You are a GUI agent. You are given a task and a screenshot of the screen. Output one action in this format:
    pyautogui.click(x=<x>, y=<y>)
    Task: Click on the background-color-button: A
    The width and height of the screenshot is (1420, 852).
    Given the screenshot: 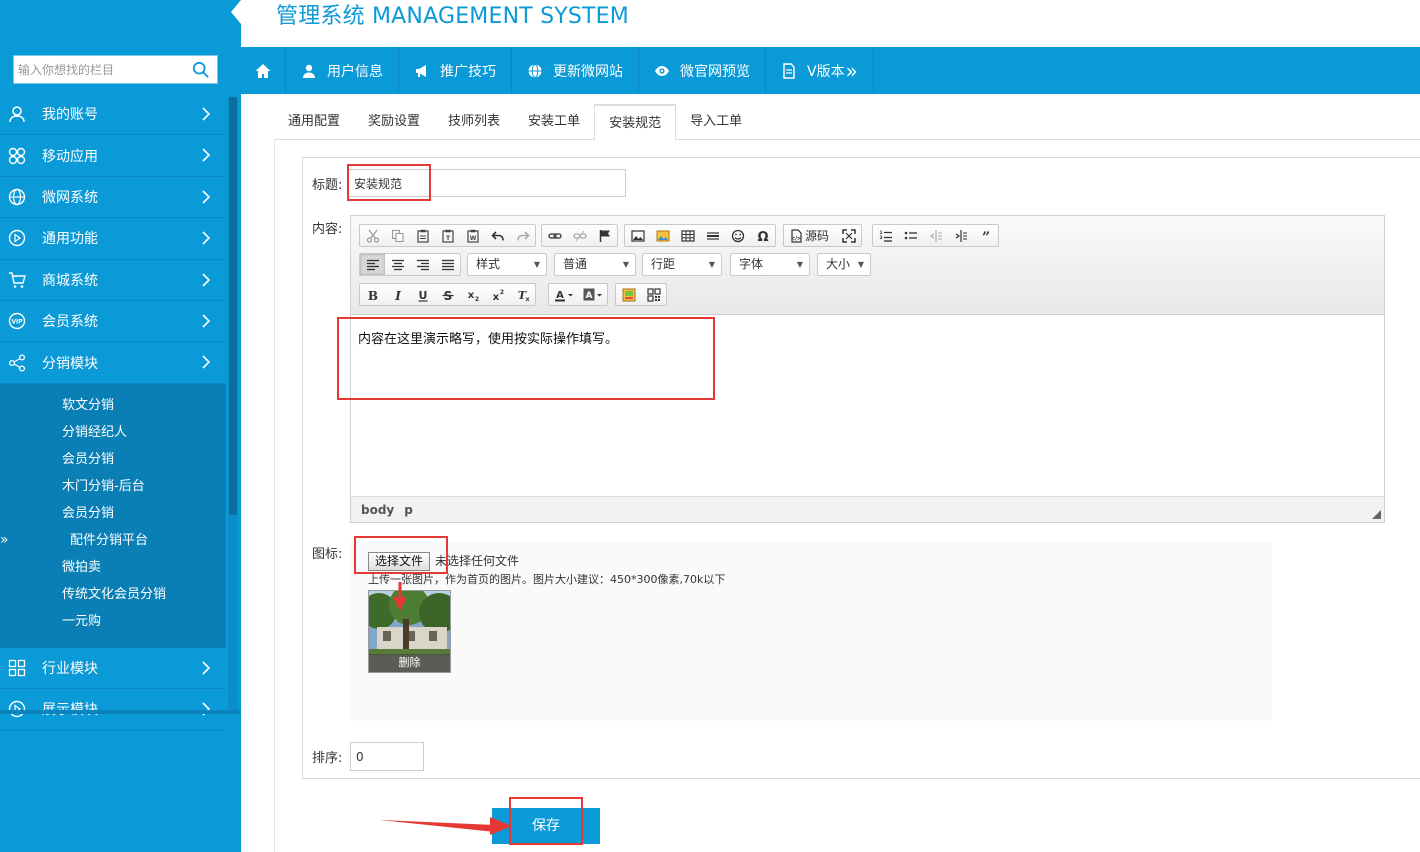 What is the action you would take?
    pyautogui.click(x=592, y=294)
    